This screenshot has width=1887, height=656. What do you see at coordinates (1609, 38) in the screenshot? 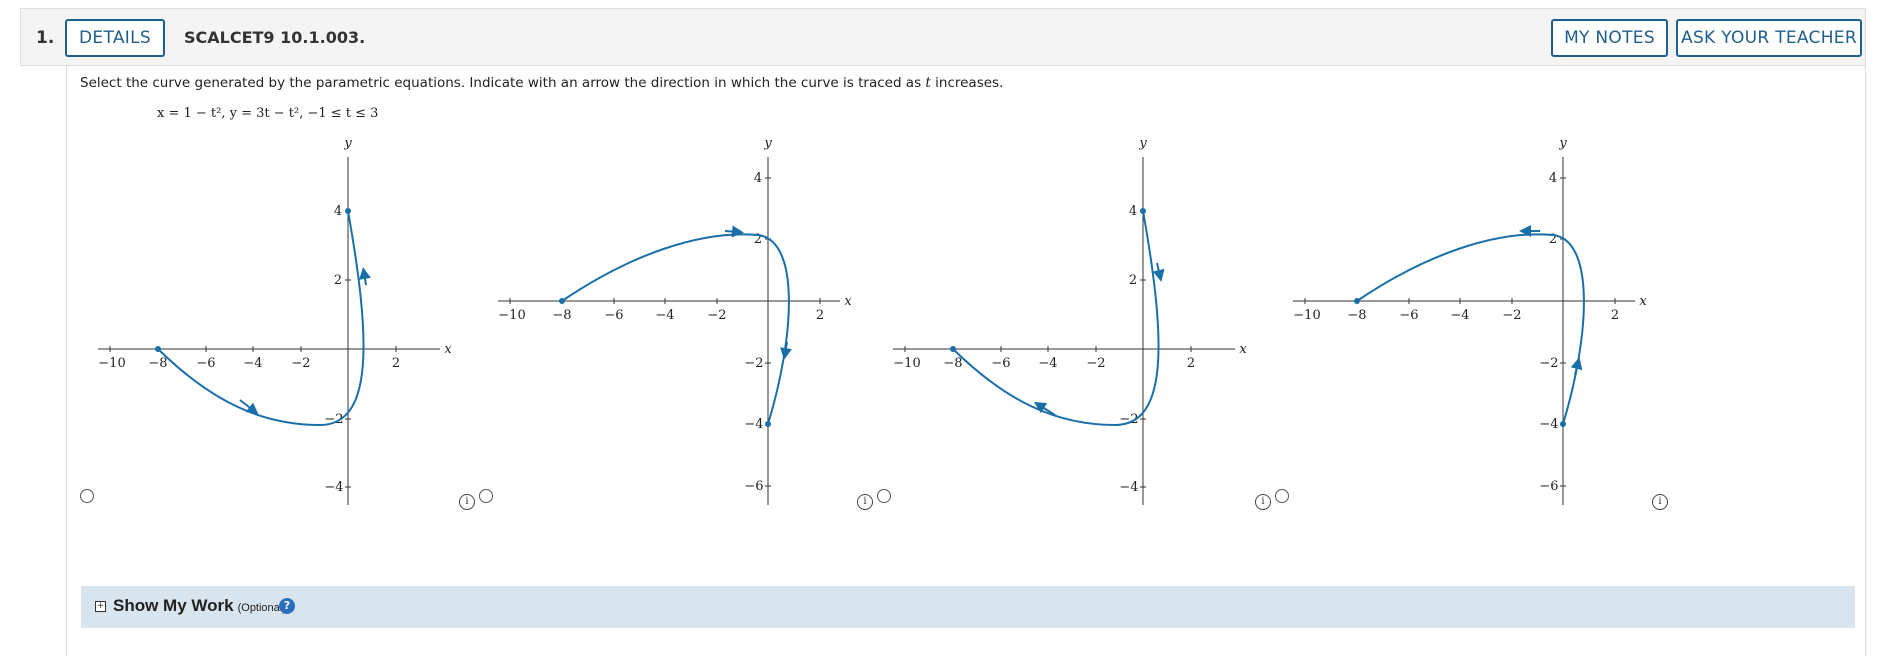
I see `my-notes-button: MY NOTES` at bounding box center [1609, 38].